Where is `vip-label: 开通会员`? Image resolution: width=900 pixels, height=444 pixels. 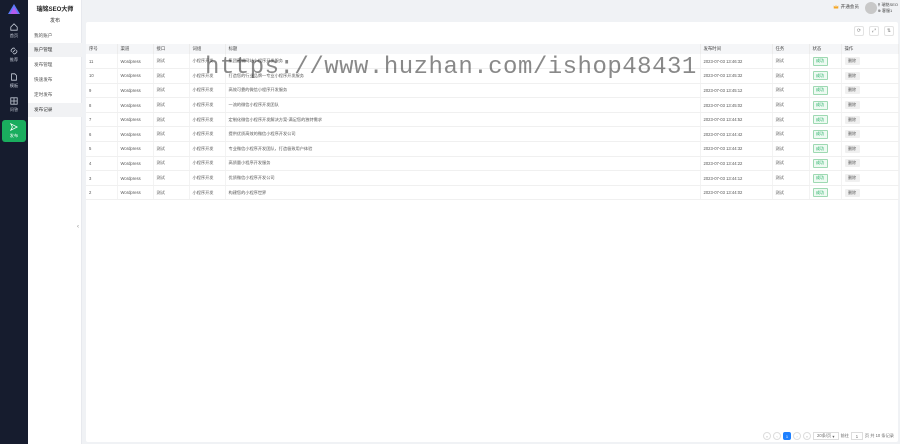
vip-label: 开通会员 is located at coordinates (849, 6).